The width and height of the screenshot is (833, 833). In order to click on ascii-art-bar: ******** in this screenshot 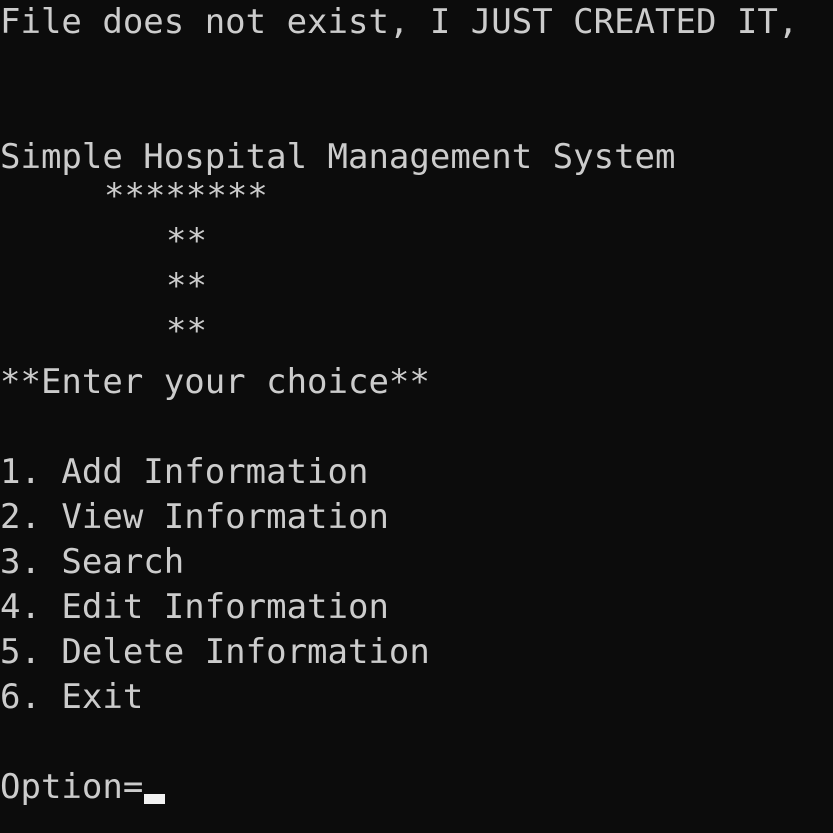, I will do `click(186, 196)`.